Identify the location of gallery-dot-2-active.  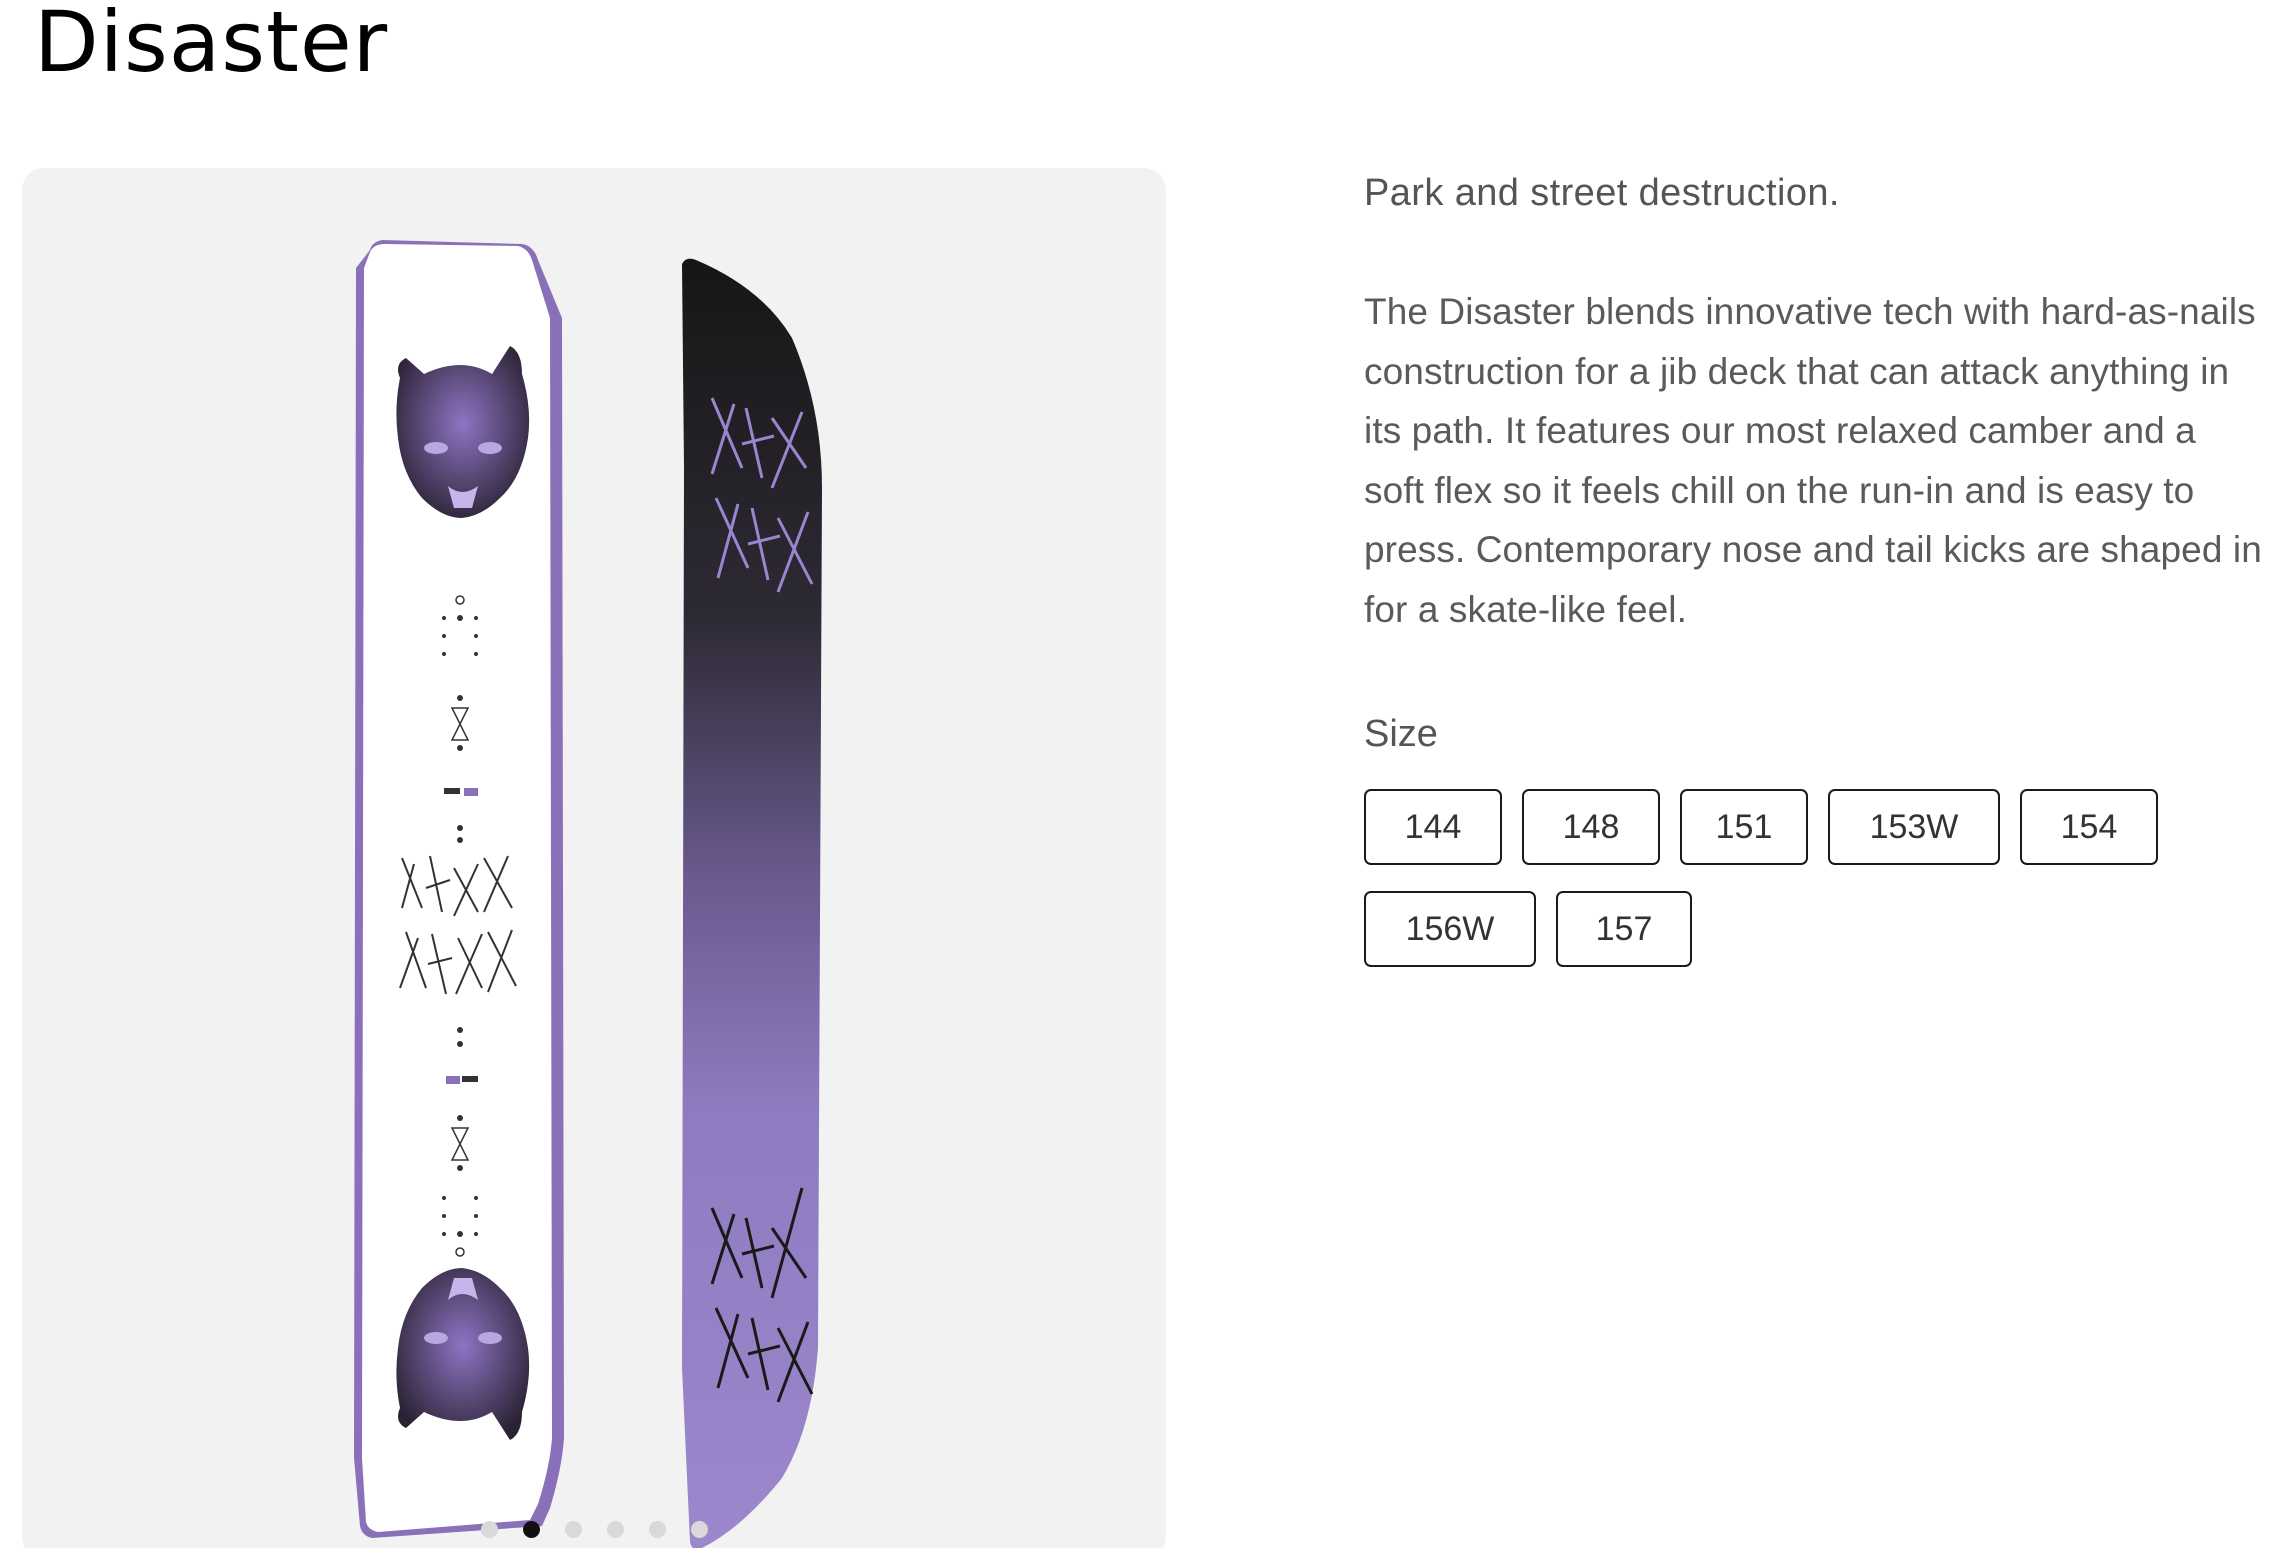
(531, 1529).